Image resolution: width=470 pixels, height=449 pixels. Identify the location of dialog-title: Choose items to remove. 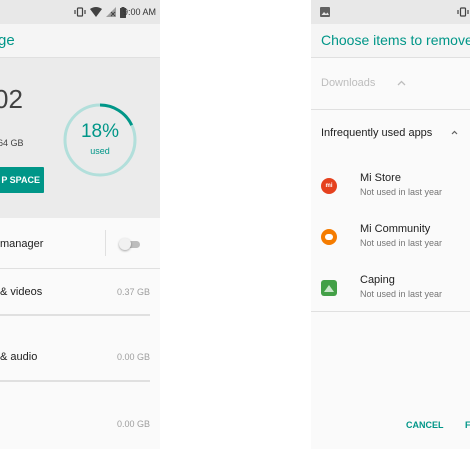
(395, 40).